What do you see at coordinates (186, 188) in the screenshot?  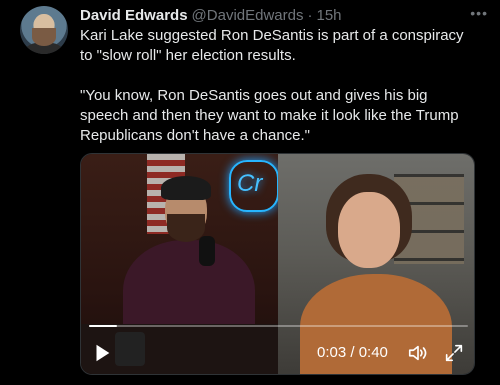 I see `host-hat` at bounding box center [186, 188].